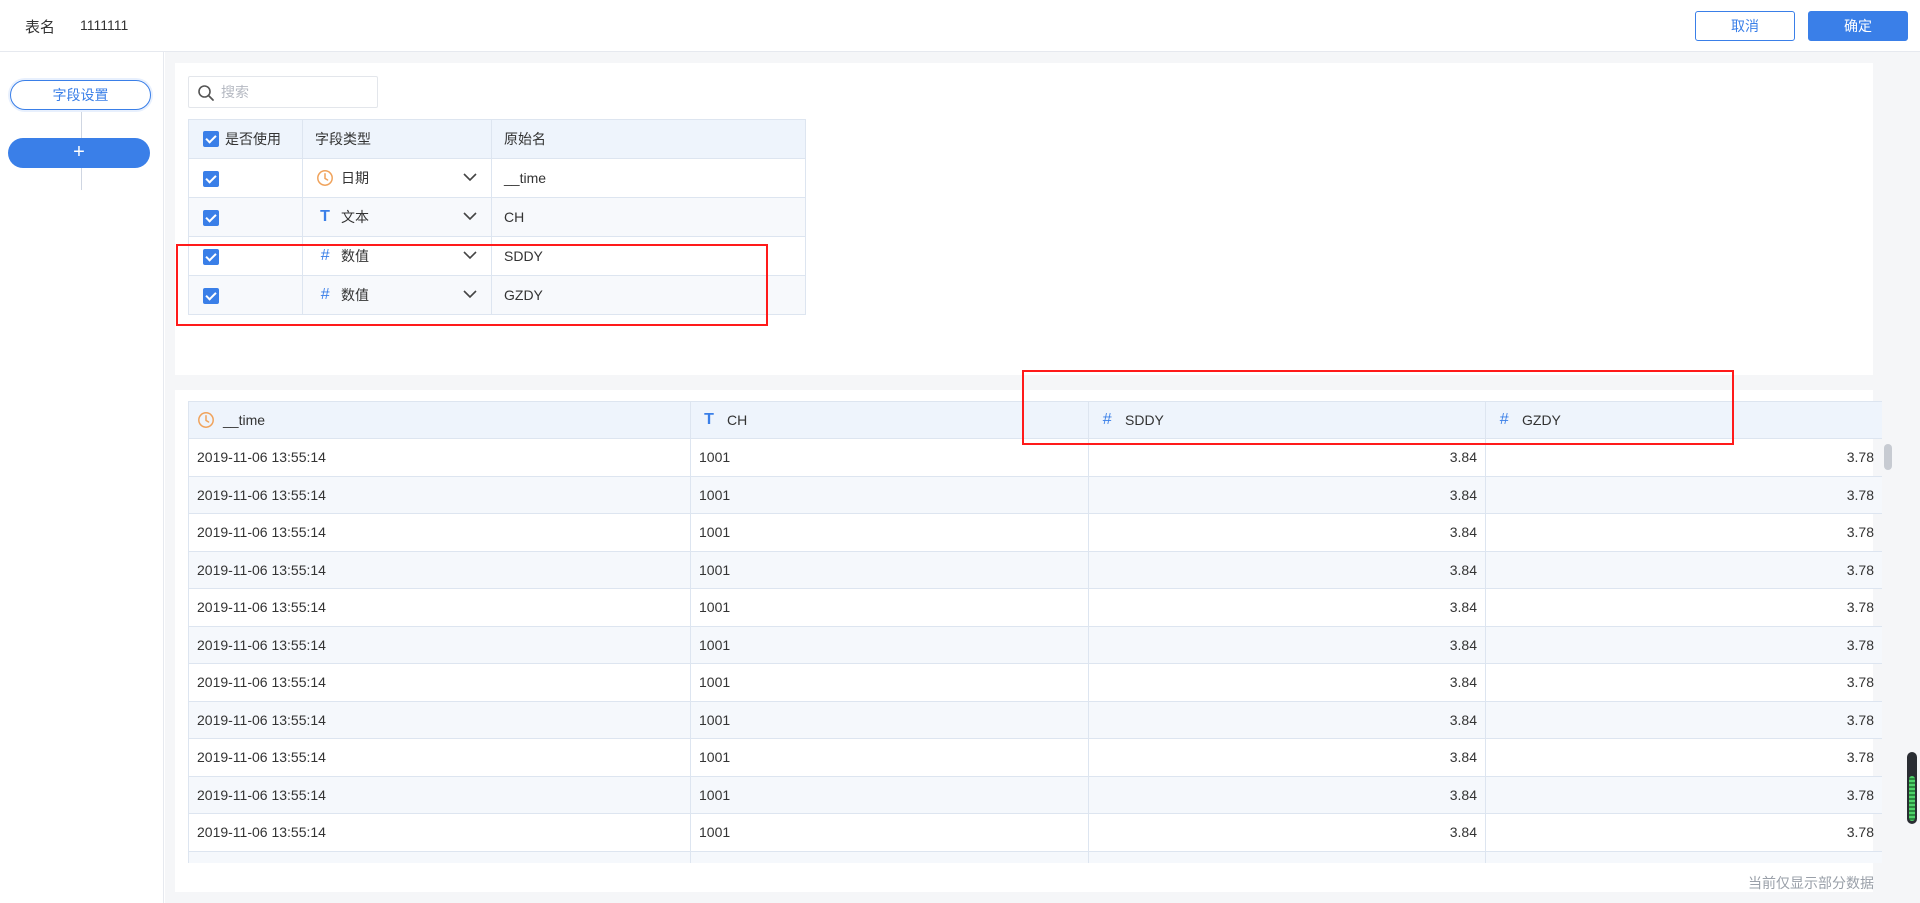 The height and width of the screenshot is (903, 1920). What do you see at coordinates (439, 420) in the screenshot?
I see `column-header-time: __time` at bounding box center [439, 420].